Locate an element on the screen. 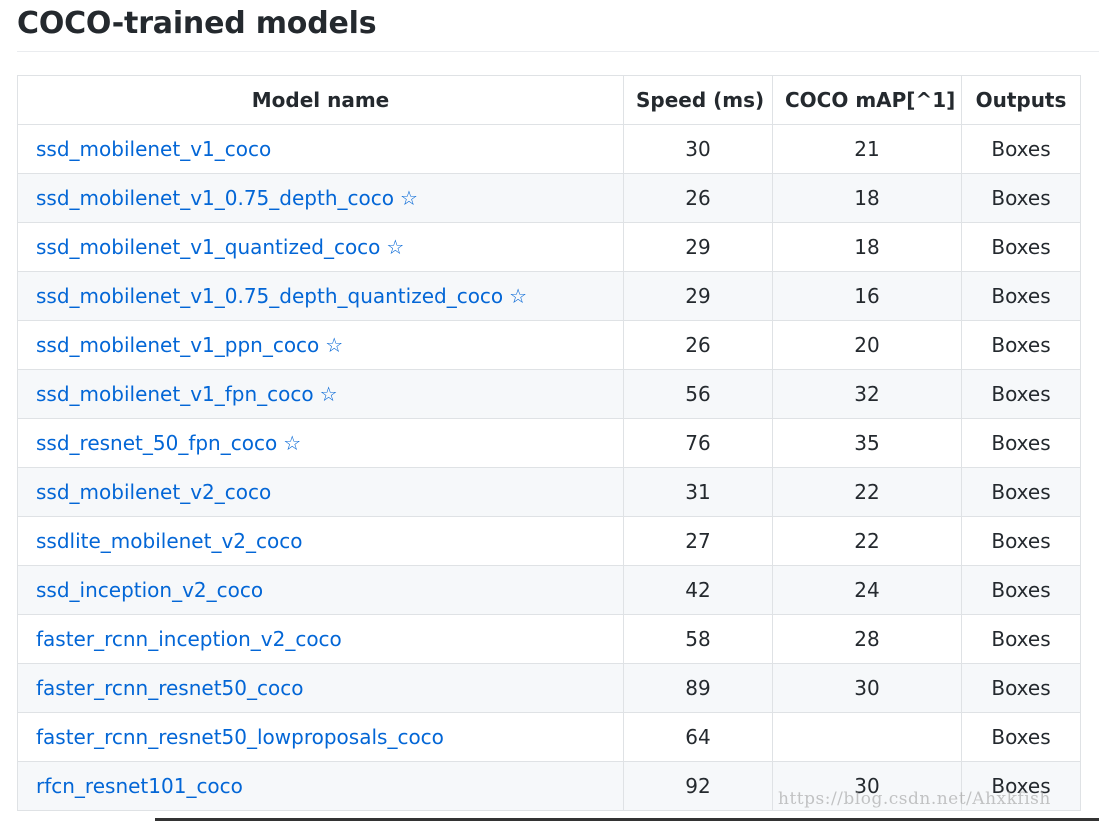 This screenshot has width=1099, height=821. map-cell: 24 is located at coordinates (867, 590).